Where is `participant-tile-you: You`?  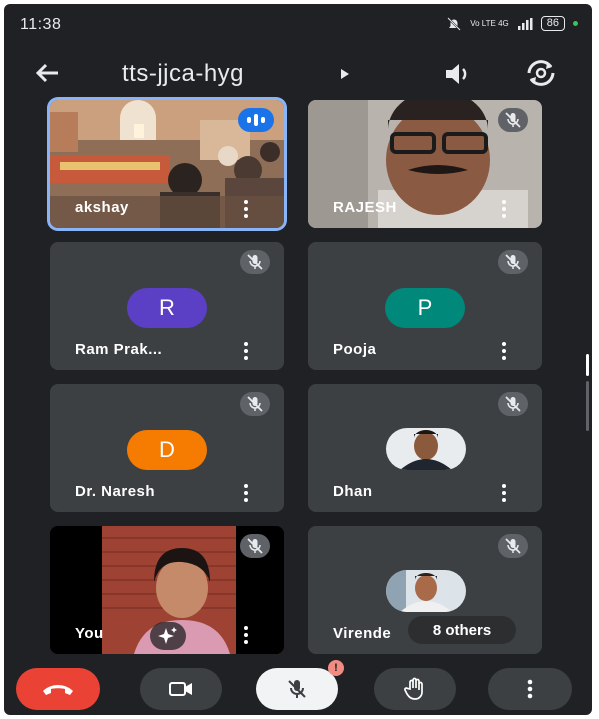
participant-tile-you: You is located at coordinates (167, 590).